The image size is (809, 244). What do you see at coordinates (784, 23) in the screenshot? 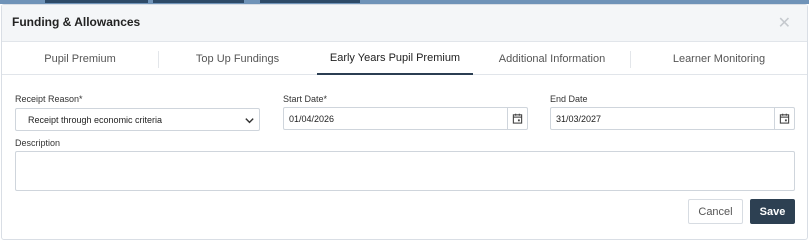
I see `close-icon: ✕` at bounding box center [784, 23].